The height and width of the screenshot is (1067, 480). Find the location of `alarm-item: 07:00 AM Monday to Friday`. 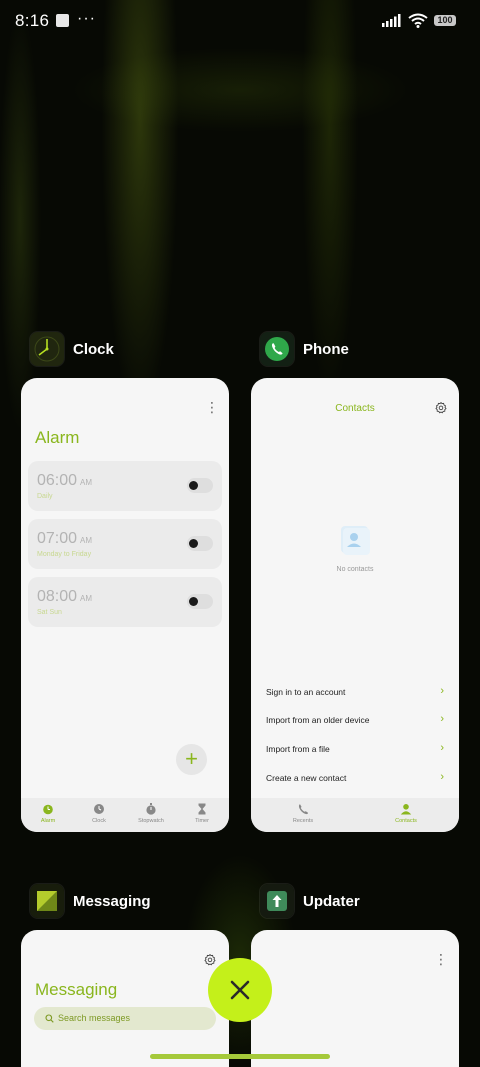

alarm-item: 07:00 AM Monday to Friday is located at coordinates (125, 544).